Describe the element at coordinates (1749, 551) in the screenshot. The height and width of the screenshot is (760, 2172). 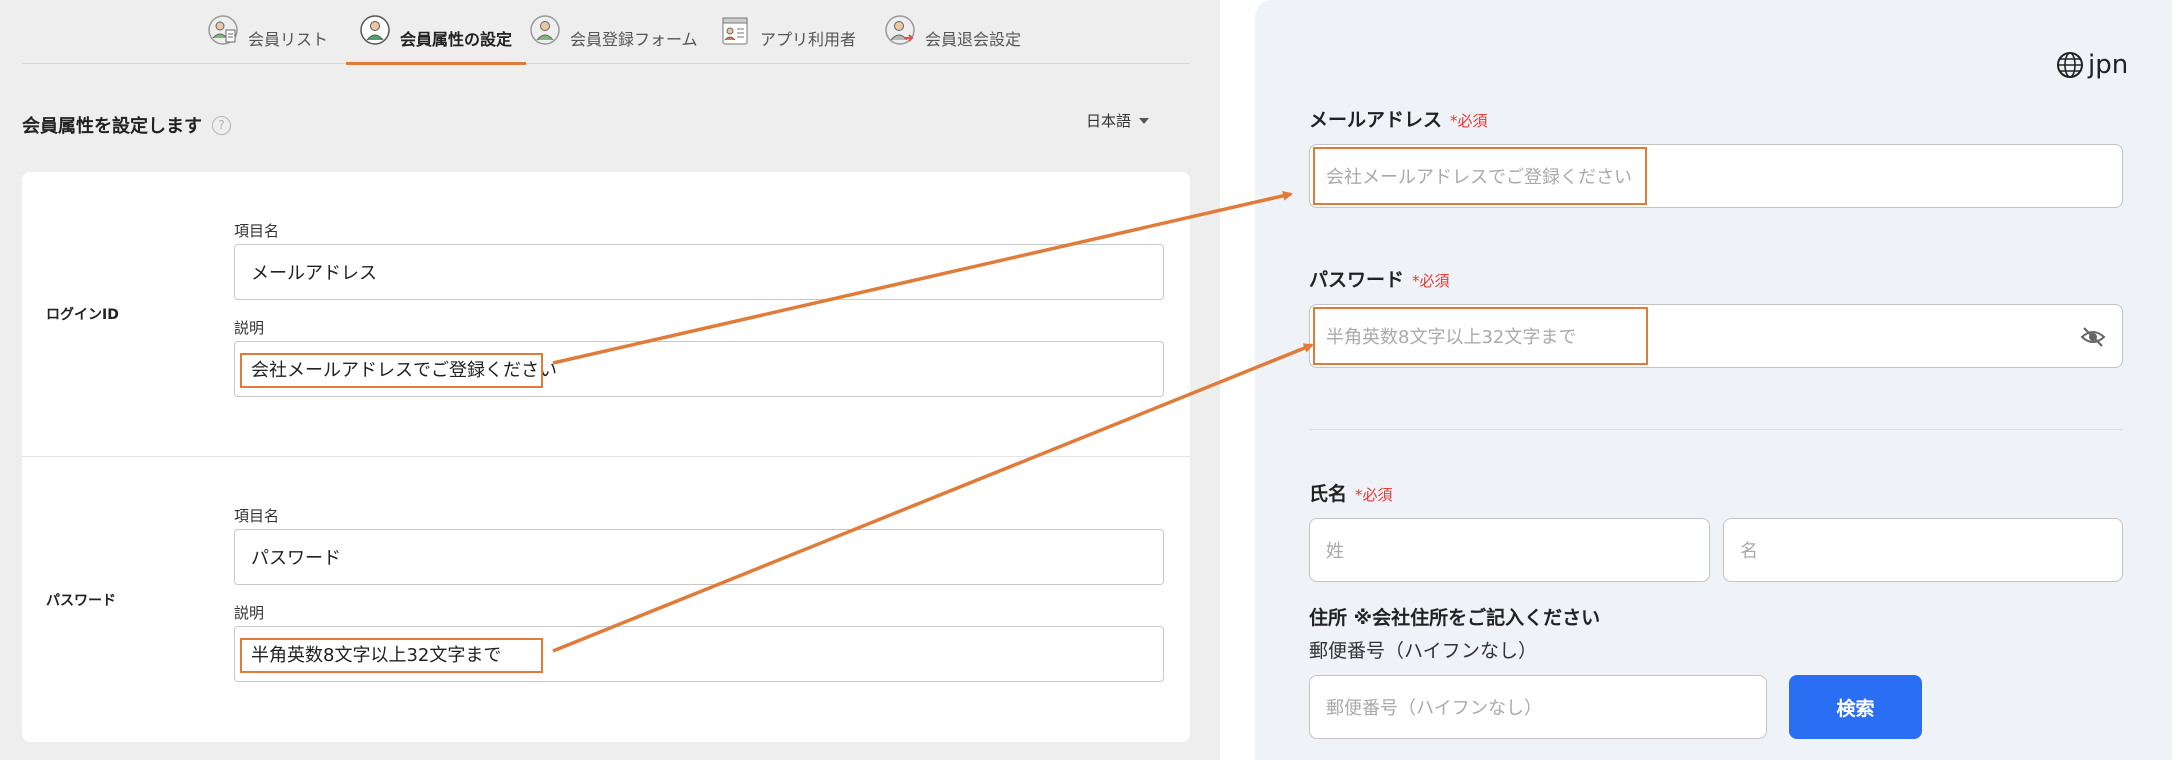
I see `first-name-placeholder: 名` at that location.